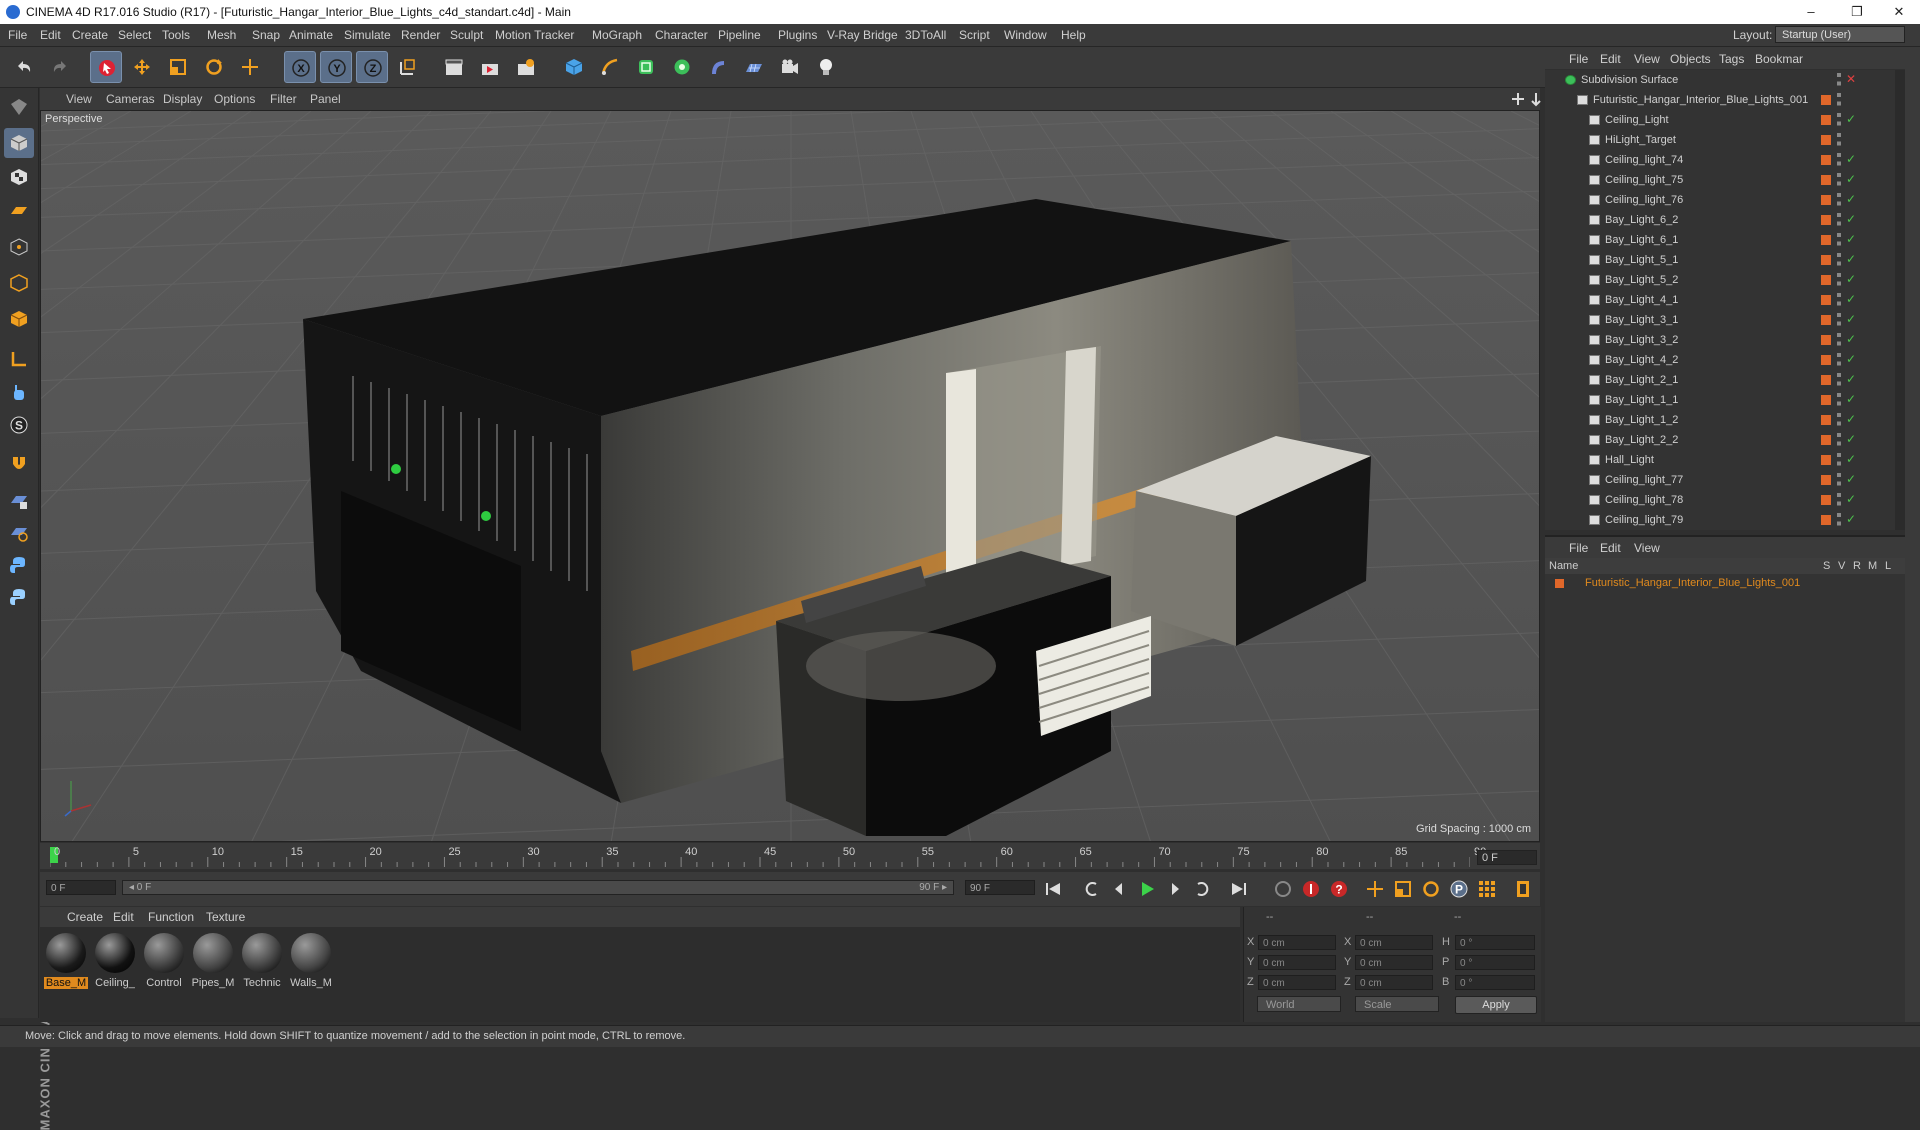  I want to click on z-axis-lock-button: Z, so click(372, 67).